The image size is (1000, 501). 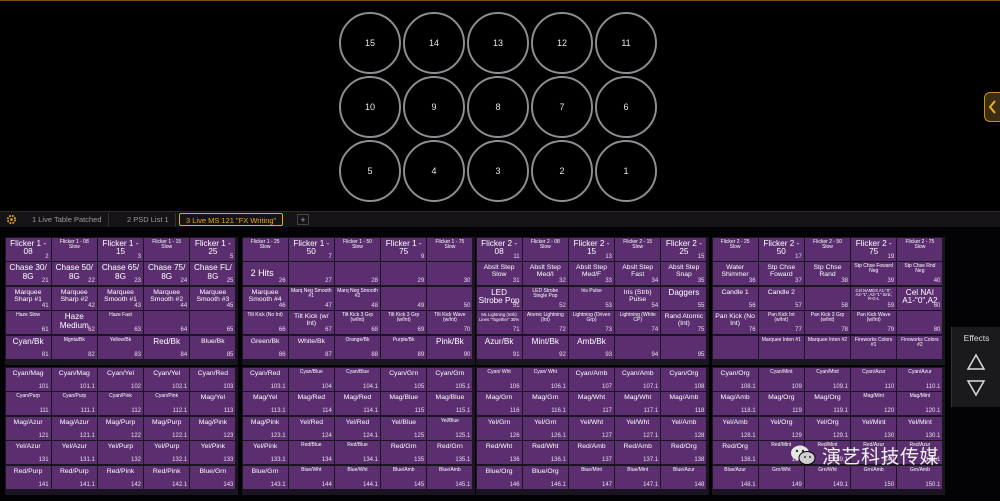 What do you see at coordinates (827, 298) in the screenshot?
I see `effect-tile: 58` at bounding box center [827, 298].